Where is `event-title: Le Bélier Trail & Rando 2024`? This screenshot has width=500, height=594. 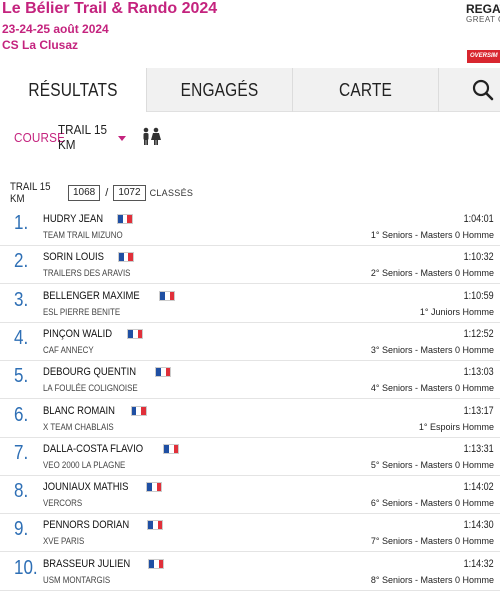 event-title: Le Bélier Trail & Rando 2024 is located at coordinates (110, 8).